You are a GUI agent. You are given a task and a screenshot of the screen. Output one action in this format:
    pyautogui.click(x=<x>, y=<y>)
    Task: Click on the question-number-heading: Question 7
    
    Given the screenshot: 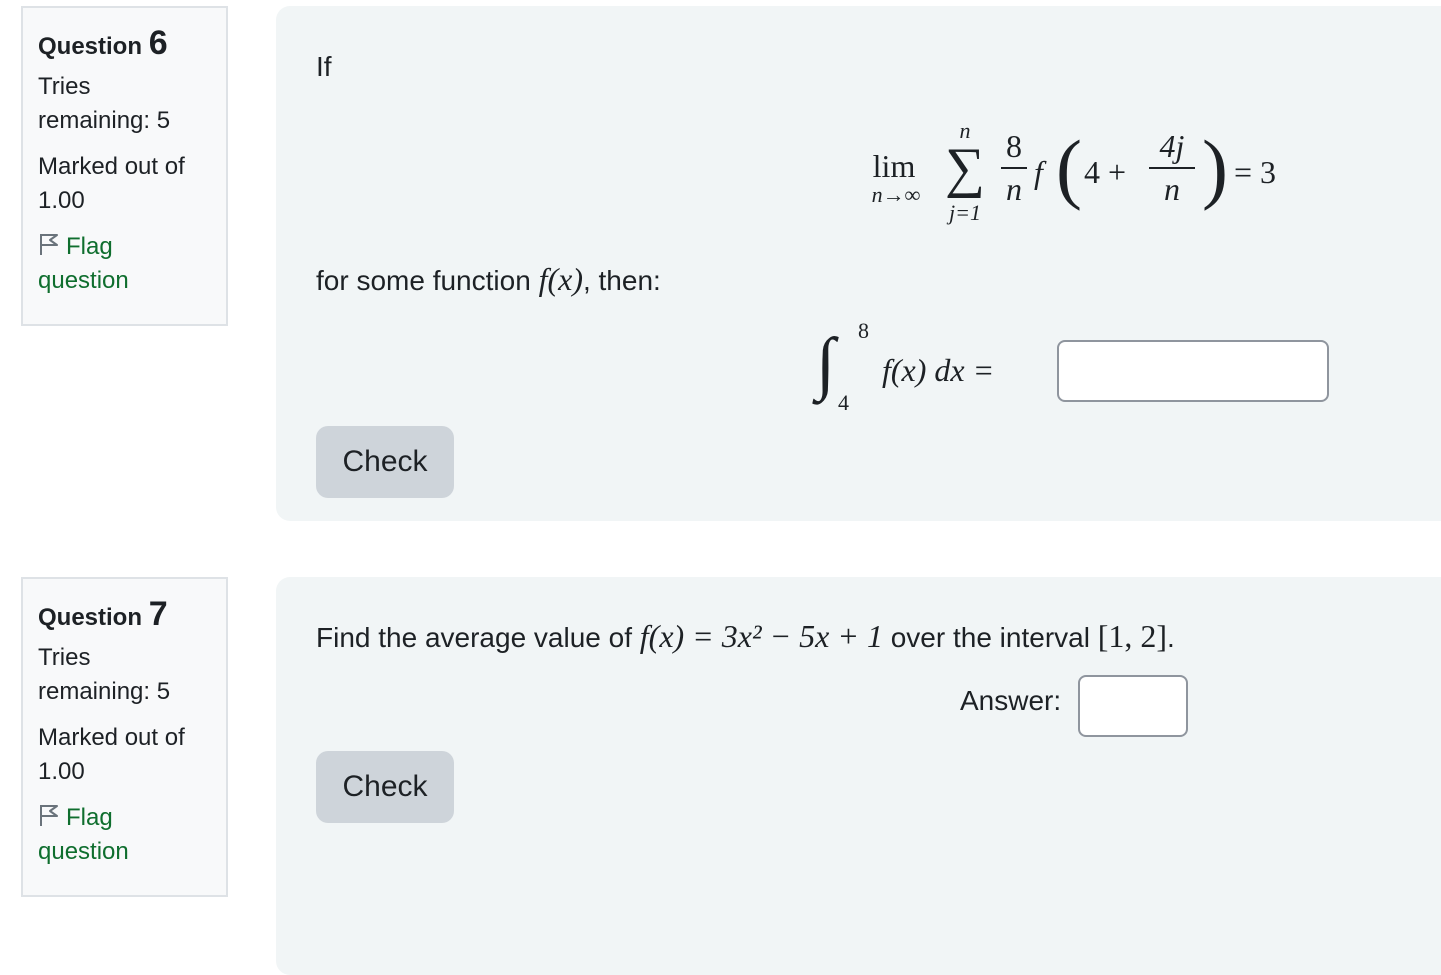 What is the action you would take?
    pyautogui.click(x=125, y=616)
    